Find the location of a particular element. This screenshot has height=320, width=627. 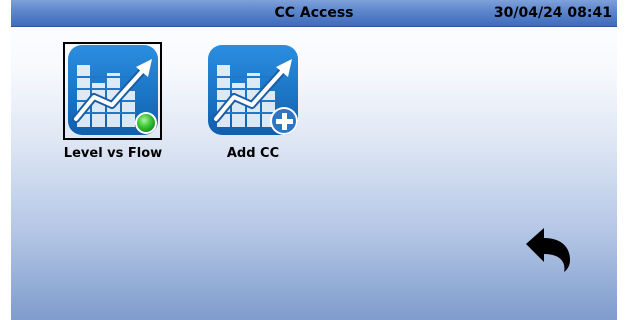

add-icon is located at coordinates (284, 121).